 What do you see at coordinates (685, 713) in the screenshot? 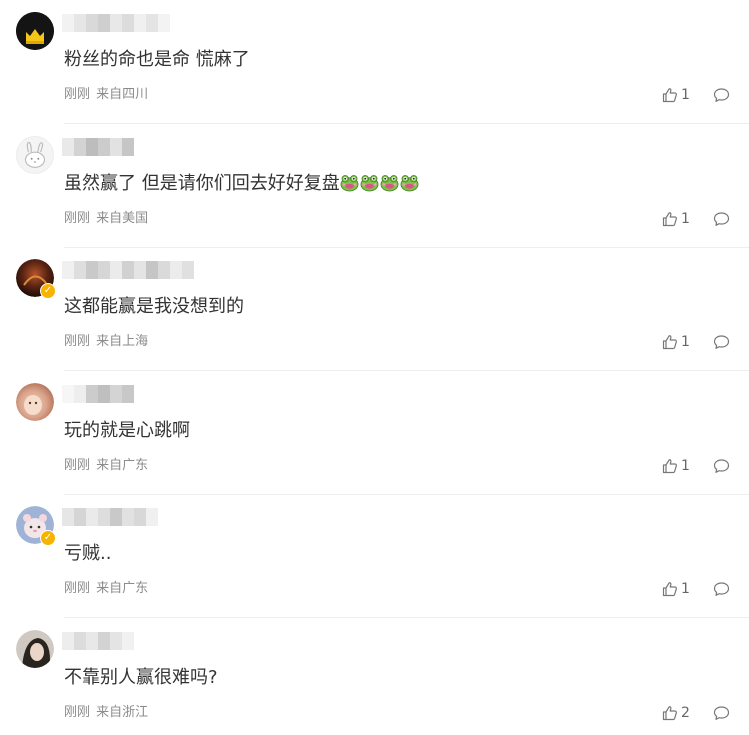
I see `like-count: 2` at bounding box center [685, 713].